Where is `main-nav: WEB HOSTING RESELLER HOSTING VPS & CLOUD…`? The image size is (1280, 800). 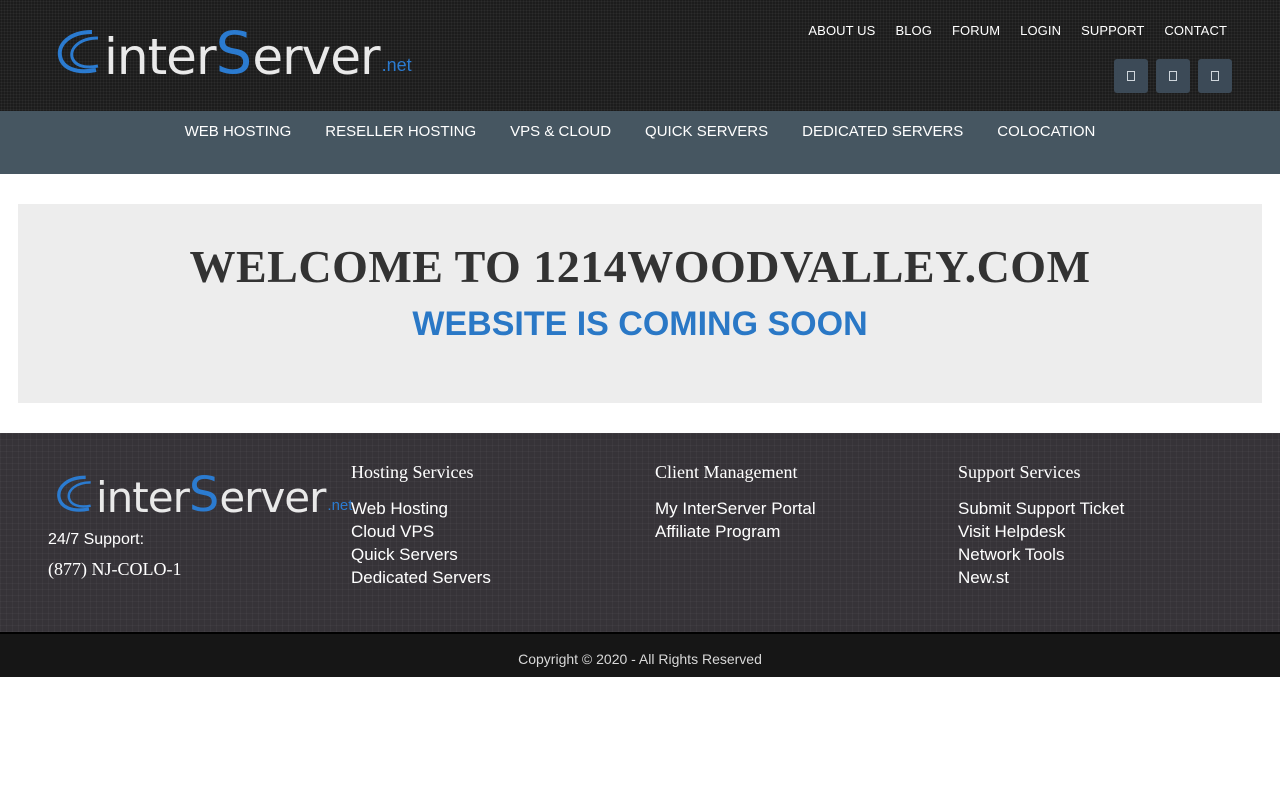 main-nav: WEB HOSTING RESELLER HOSTING VPS & CLOUD… is located at coordinates (640, 142).